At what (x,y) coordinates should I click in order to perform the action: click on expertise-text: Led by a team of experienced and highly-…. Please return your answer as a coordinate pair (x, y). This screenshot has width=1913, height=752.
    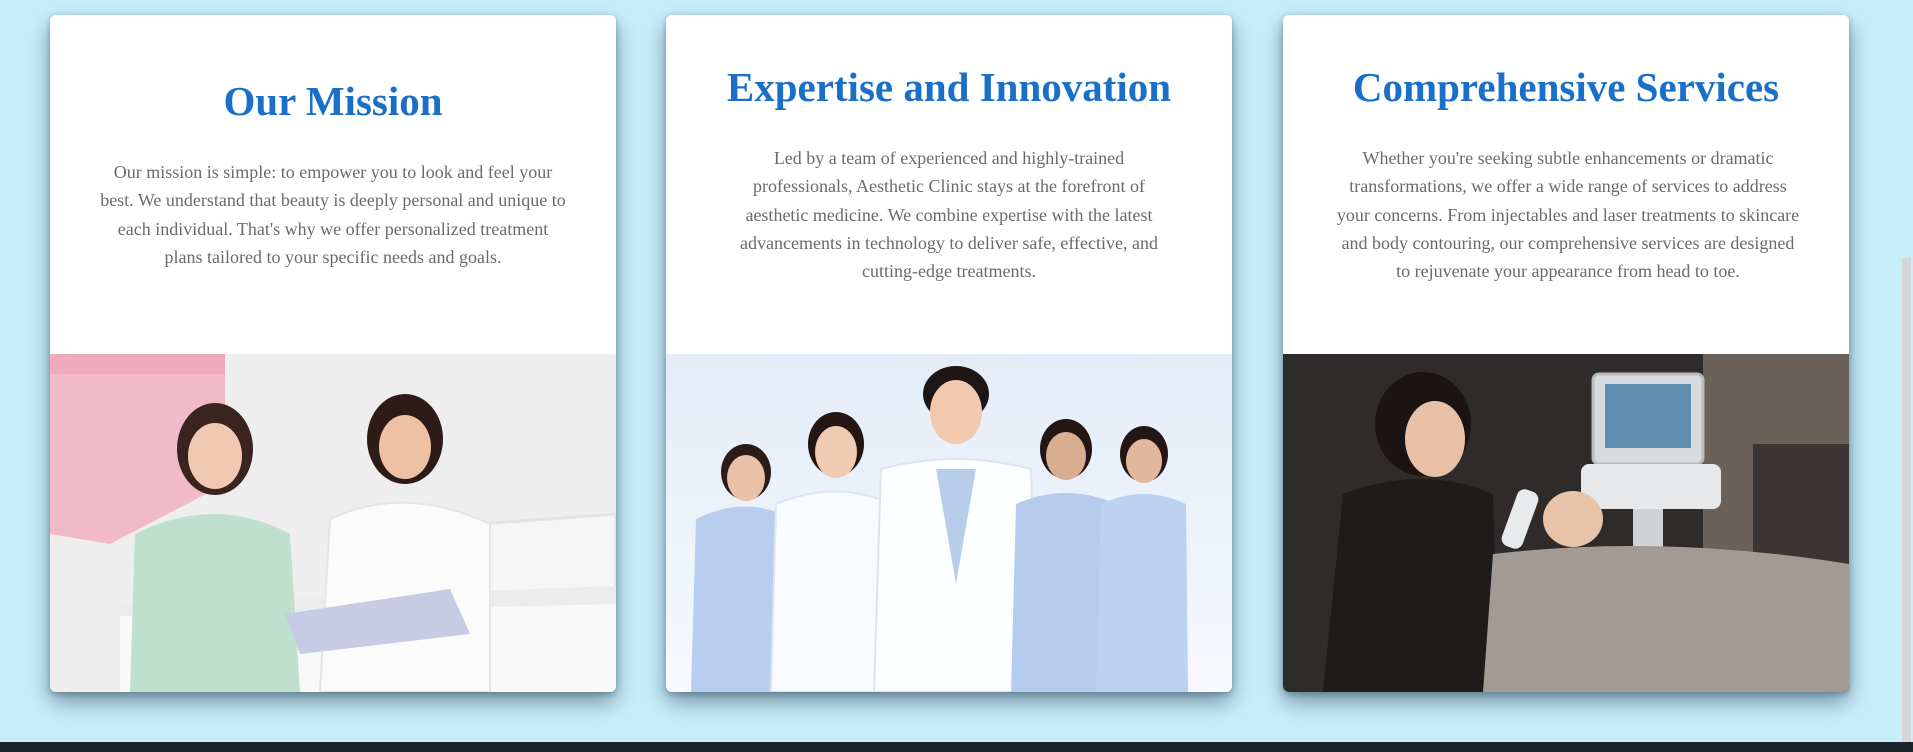
    Looking at the image, I should click on (949, 215).